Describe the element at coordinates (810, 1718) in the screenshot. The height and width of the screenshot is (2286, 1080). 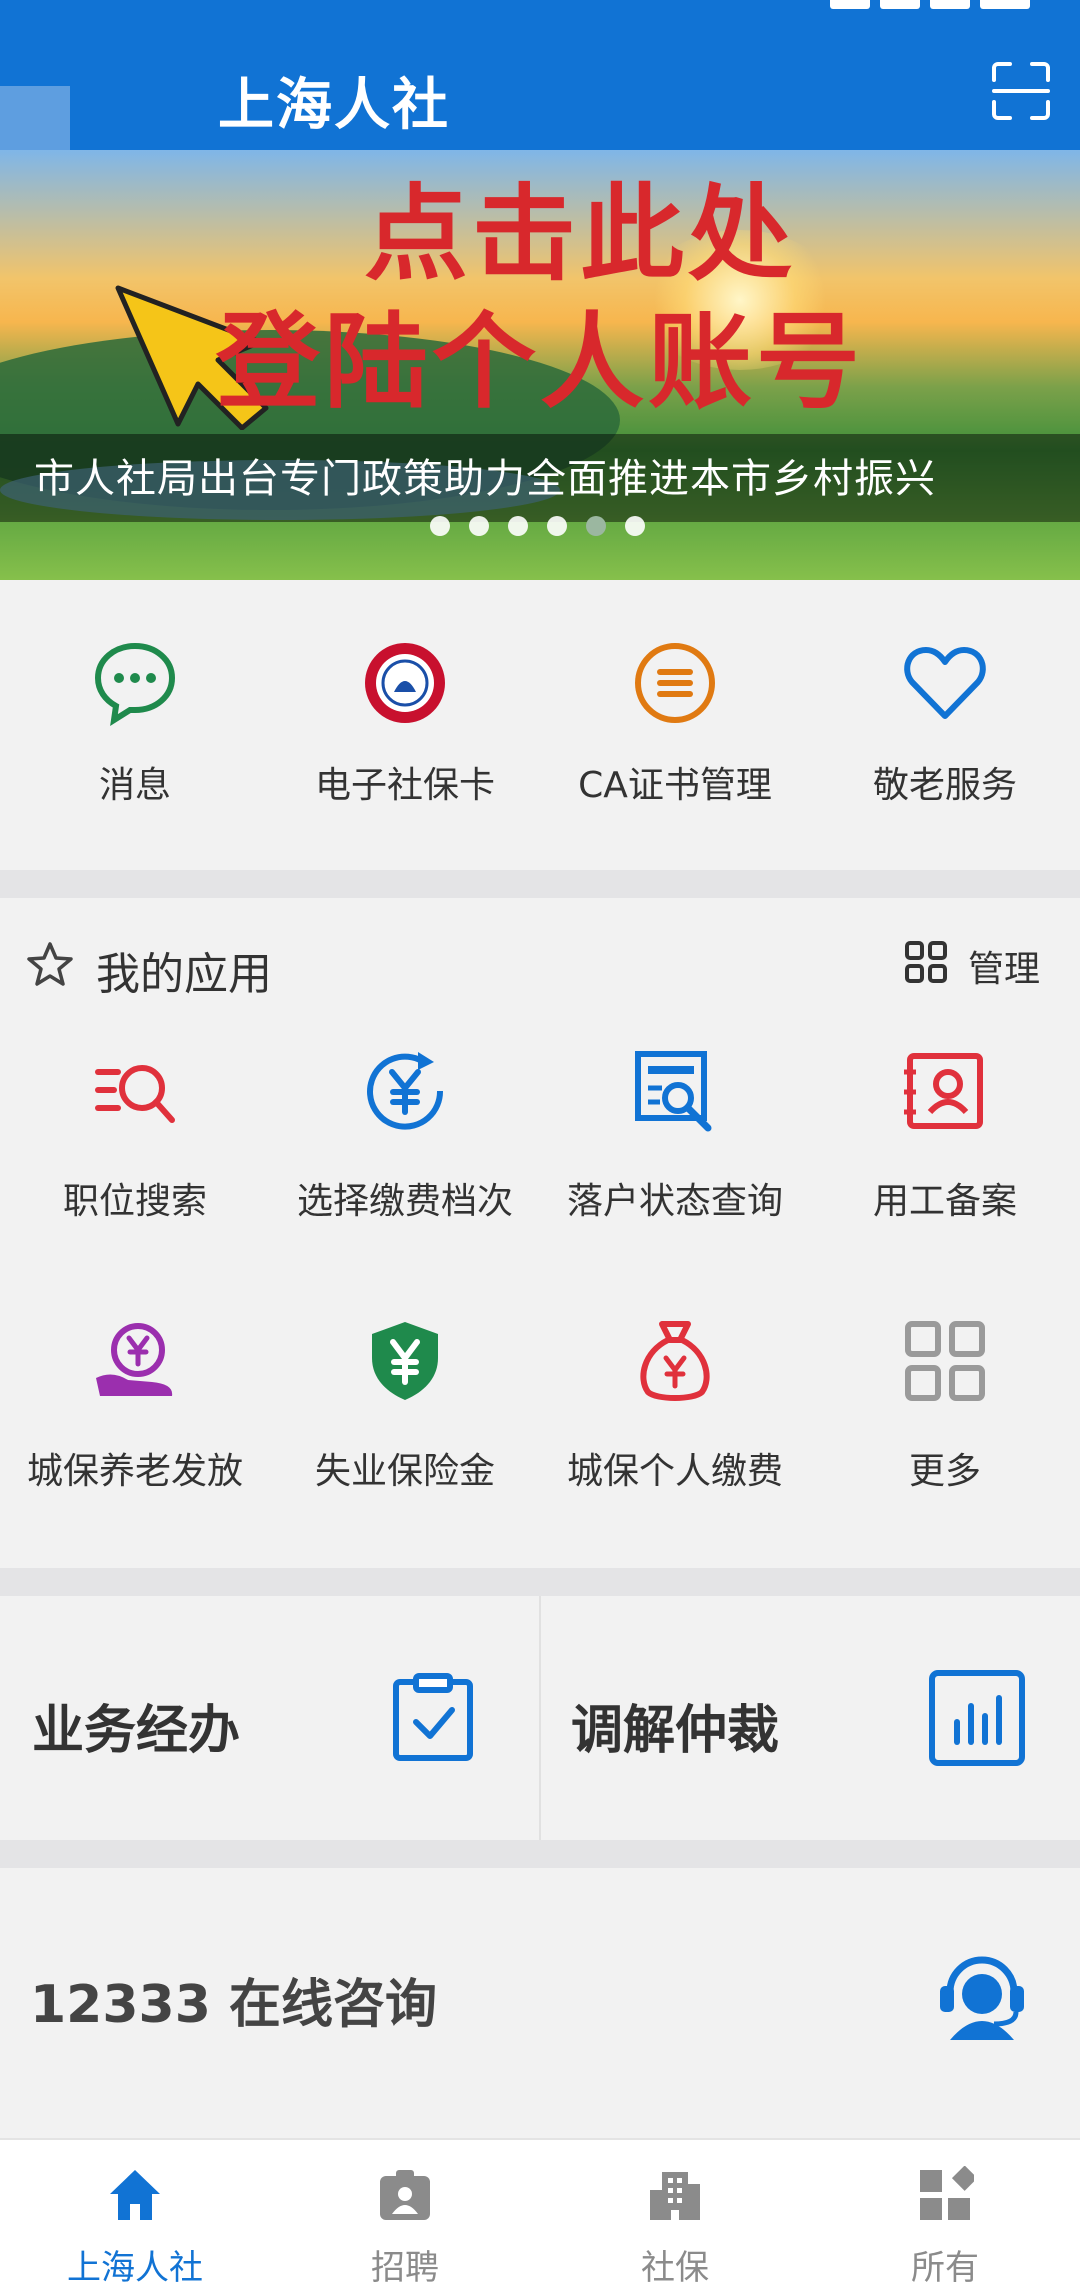
I see `mediation-arbitration-card: 调解仲裁` at that location.